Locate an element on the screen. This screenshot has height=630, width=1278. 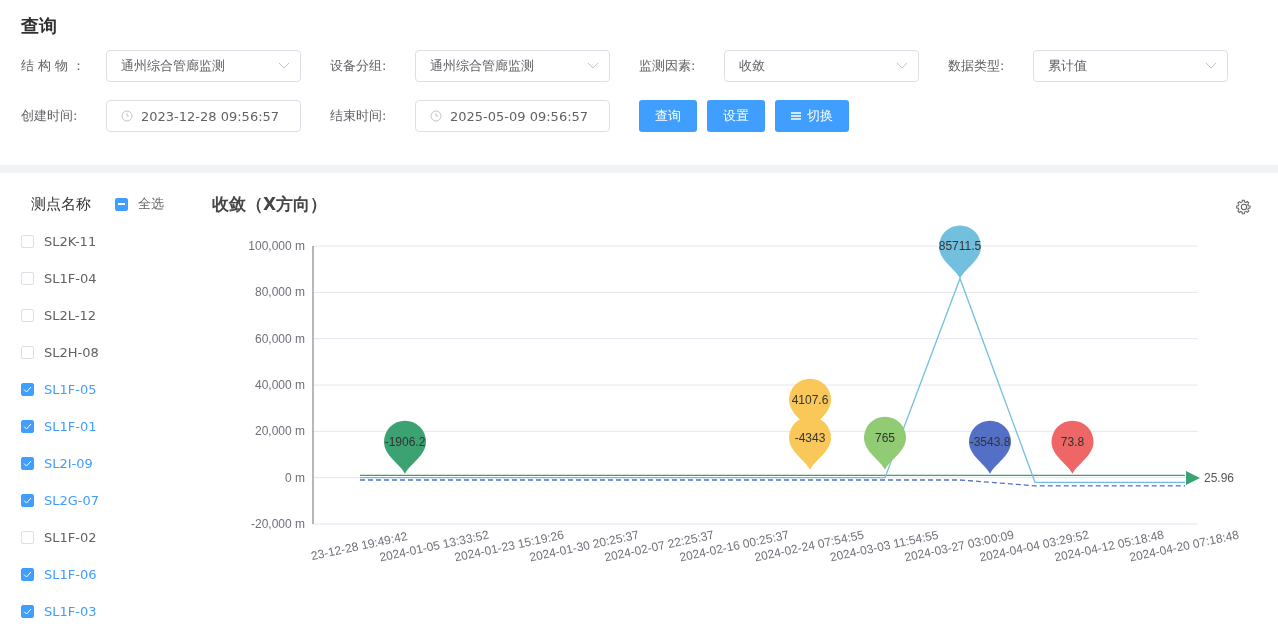
section-title: 查询 is located at coordinates (39, 26).